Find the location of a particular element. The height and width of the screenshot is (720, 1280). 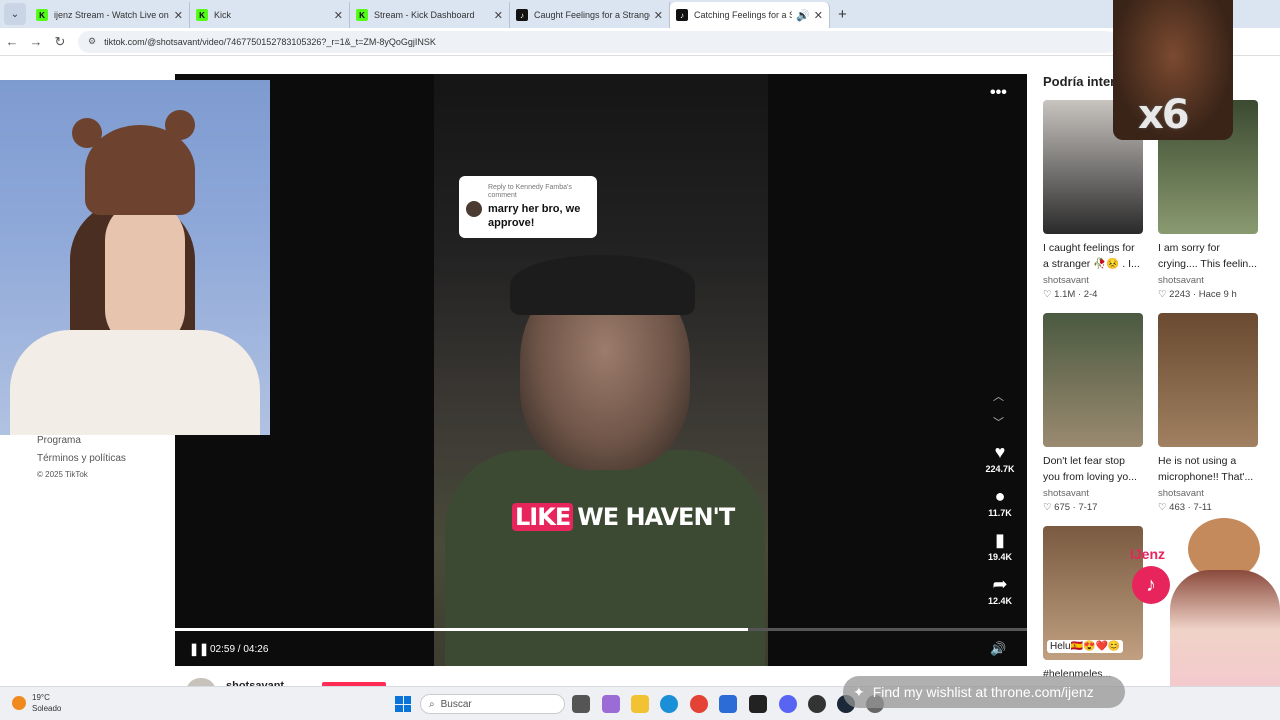

video-person-shirt is located at coordinates (605, 558).